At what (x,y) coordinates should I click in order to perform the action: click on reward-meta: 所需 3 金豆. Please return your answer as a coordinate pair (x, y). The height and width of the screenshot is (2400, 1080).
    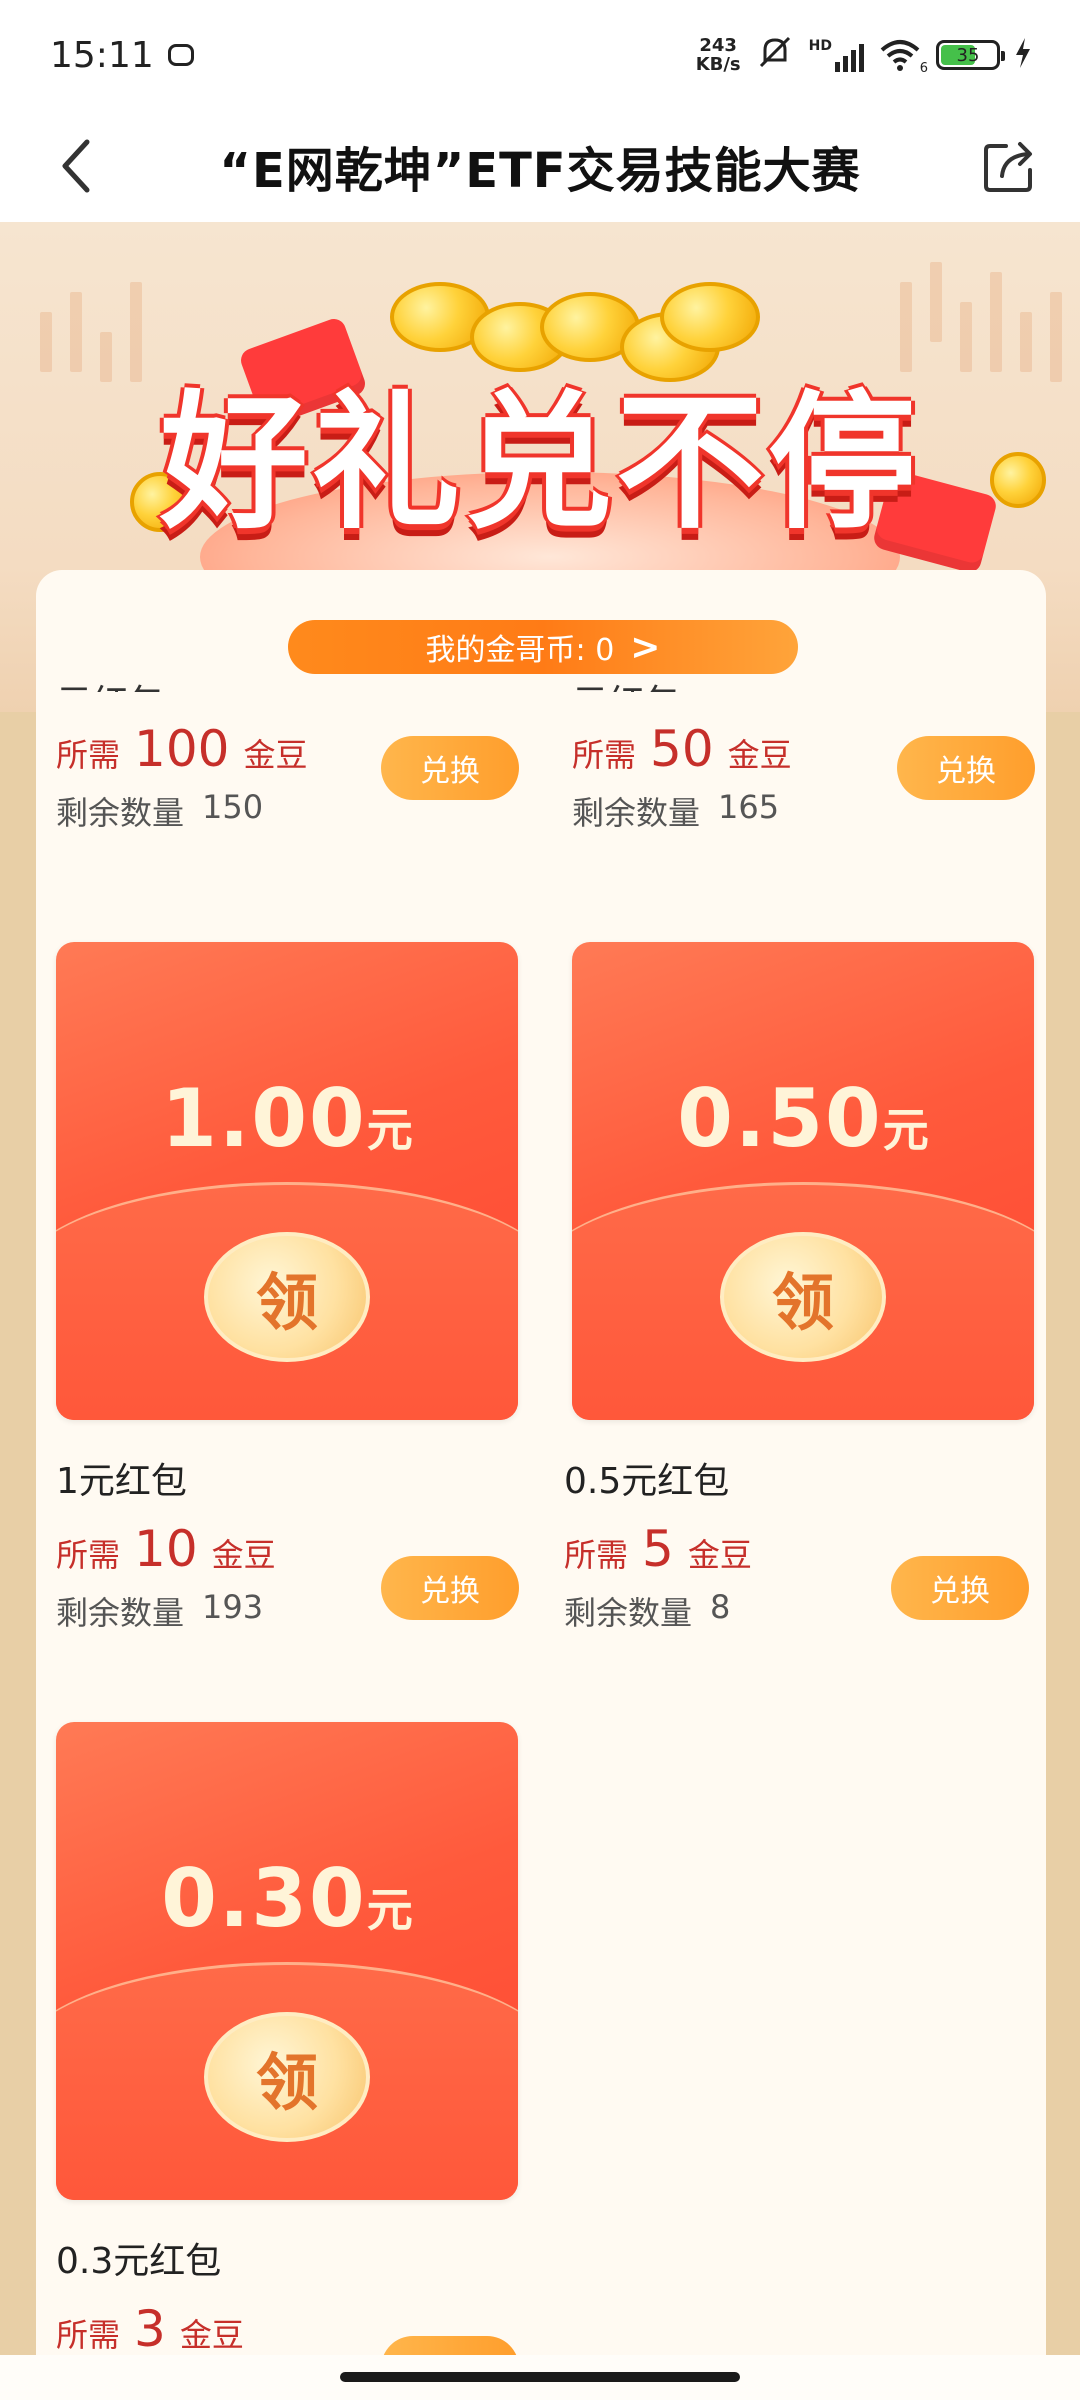
    Looking at the image, I should click on (150, 2329).